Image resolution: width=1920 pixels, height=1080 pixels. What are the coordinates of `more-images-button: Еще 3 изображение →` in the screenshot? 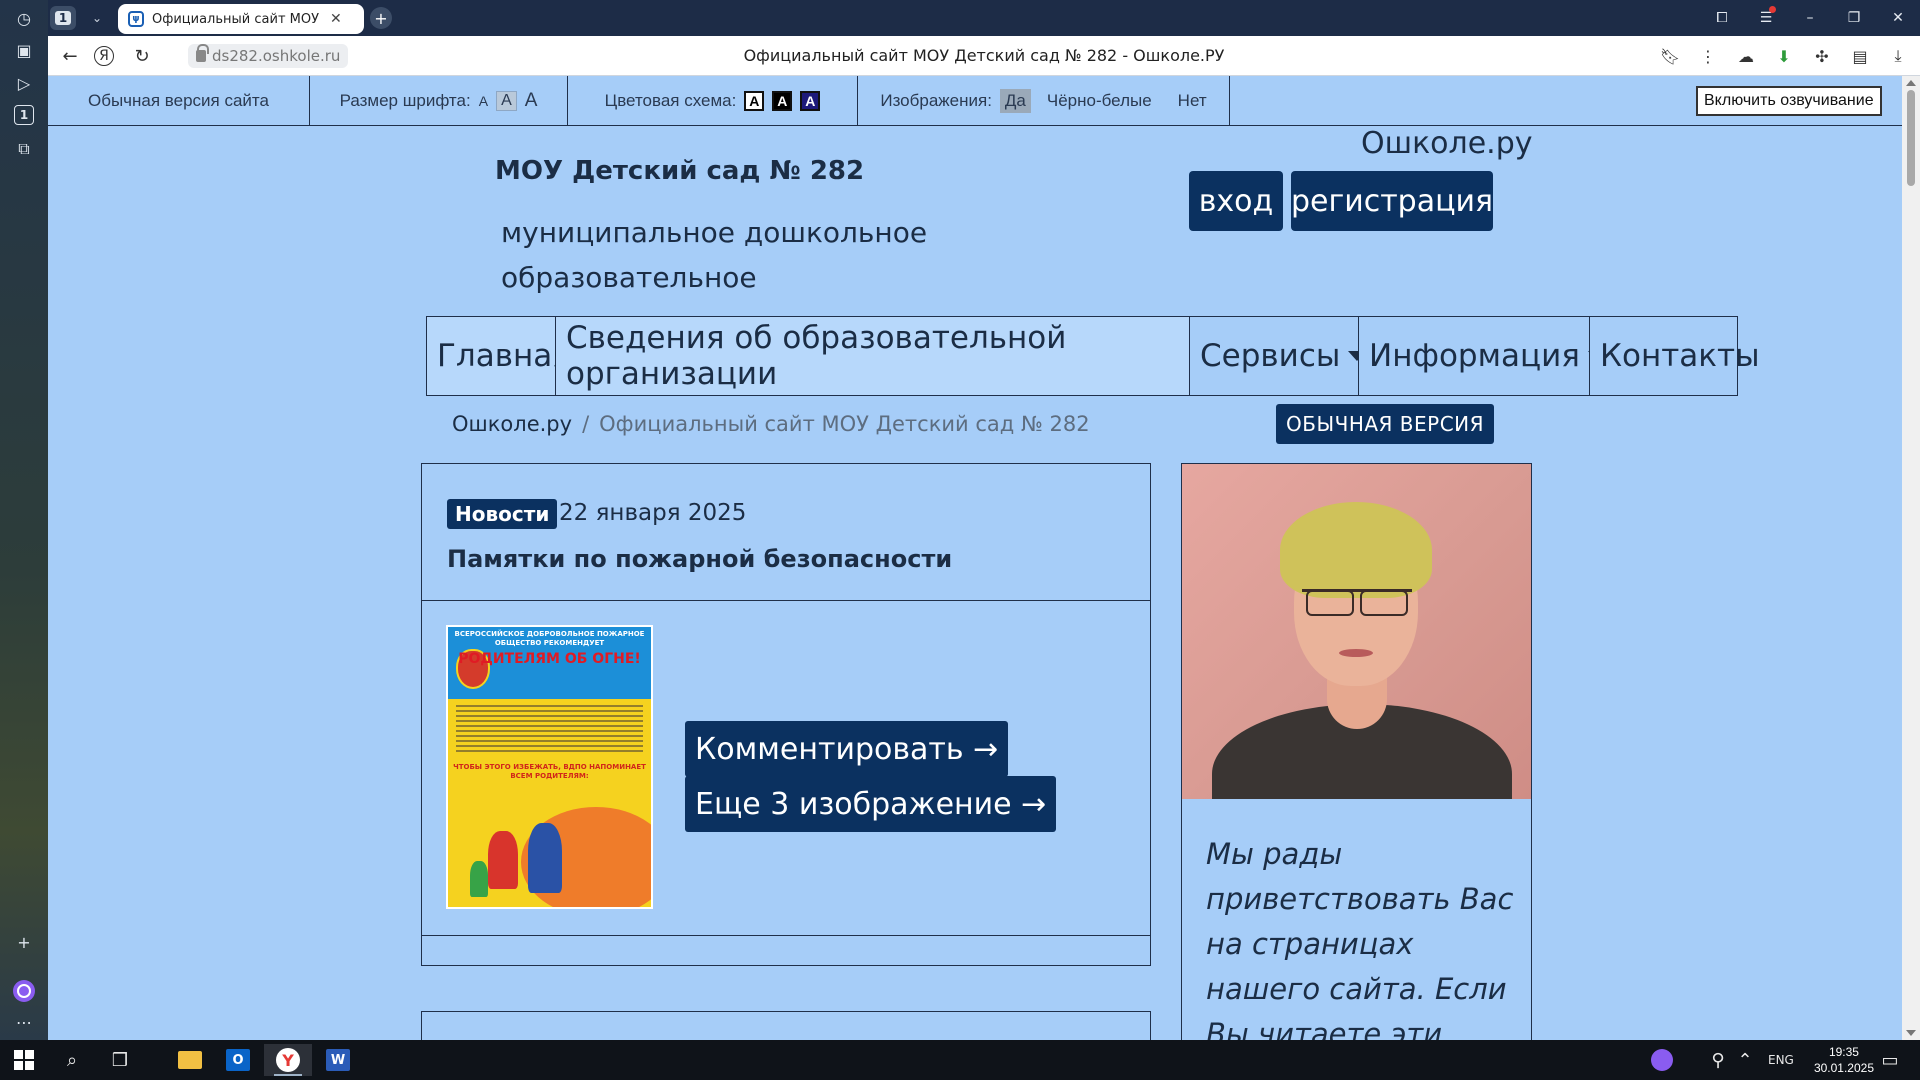 It's located at (871, 804).